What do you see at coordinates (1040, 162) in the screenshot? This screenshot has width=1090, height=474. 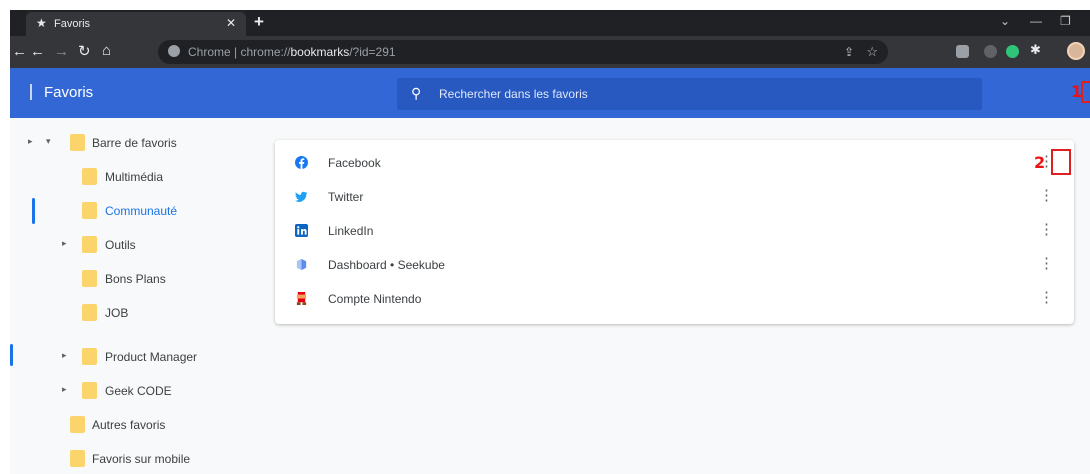 I see `annotation-number-2: 2` at bounding box center [1040, 162].